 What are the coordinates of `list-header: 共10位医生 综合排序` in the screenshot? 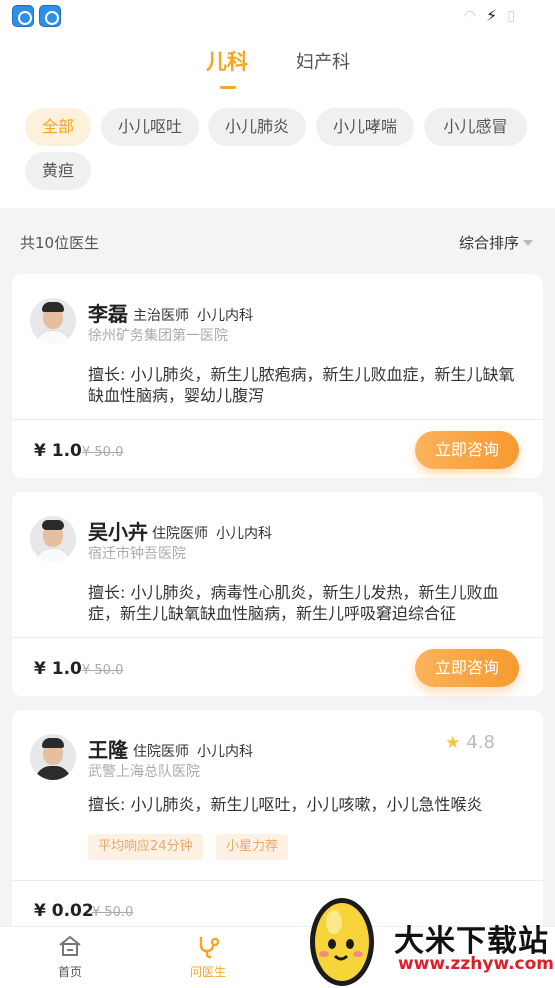 It's located at (277, 241).